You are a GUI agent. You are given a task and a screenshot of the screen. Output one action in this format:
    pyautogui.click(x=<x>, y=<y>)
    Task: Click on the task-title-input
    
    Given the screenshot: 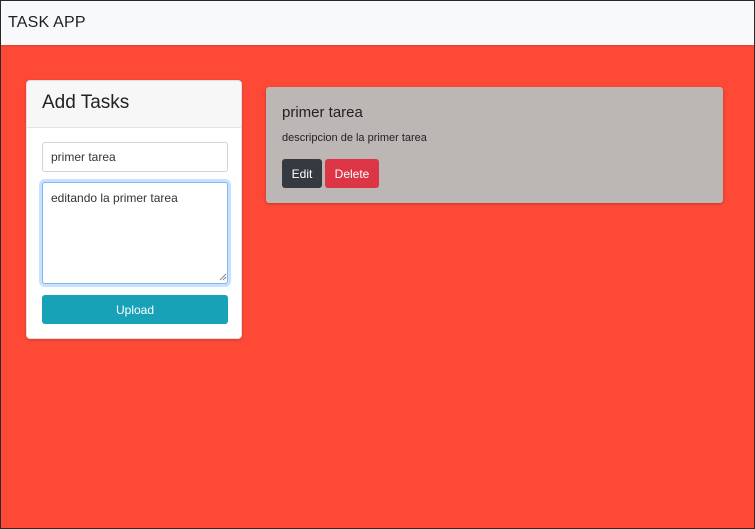 What is the action you would take?
    pyautogui.click(x=135, y=157)
    